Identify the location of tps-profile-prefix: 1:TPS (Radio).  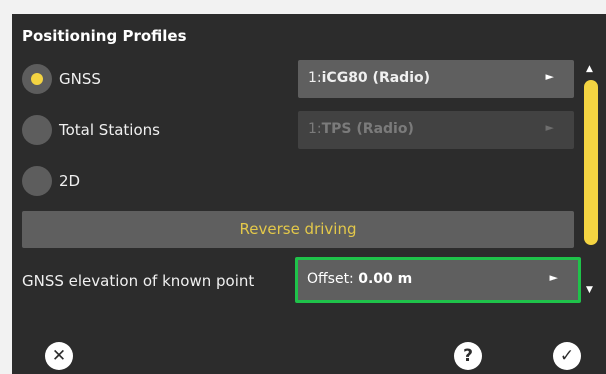
(361, 129).